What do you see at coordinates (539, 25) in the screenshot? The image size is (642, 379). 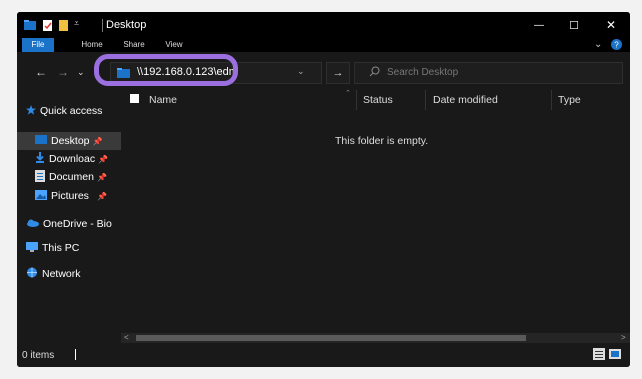 I see `minimize-button: —` at bounding box center [539, 25].